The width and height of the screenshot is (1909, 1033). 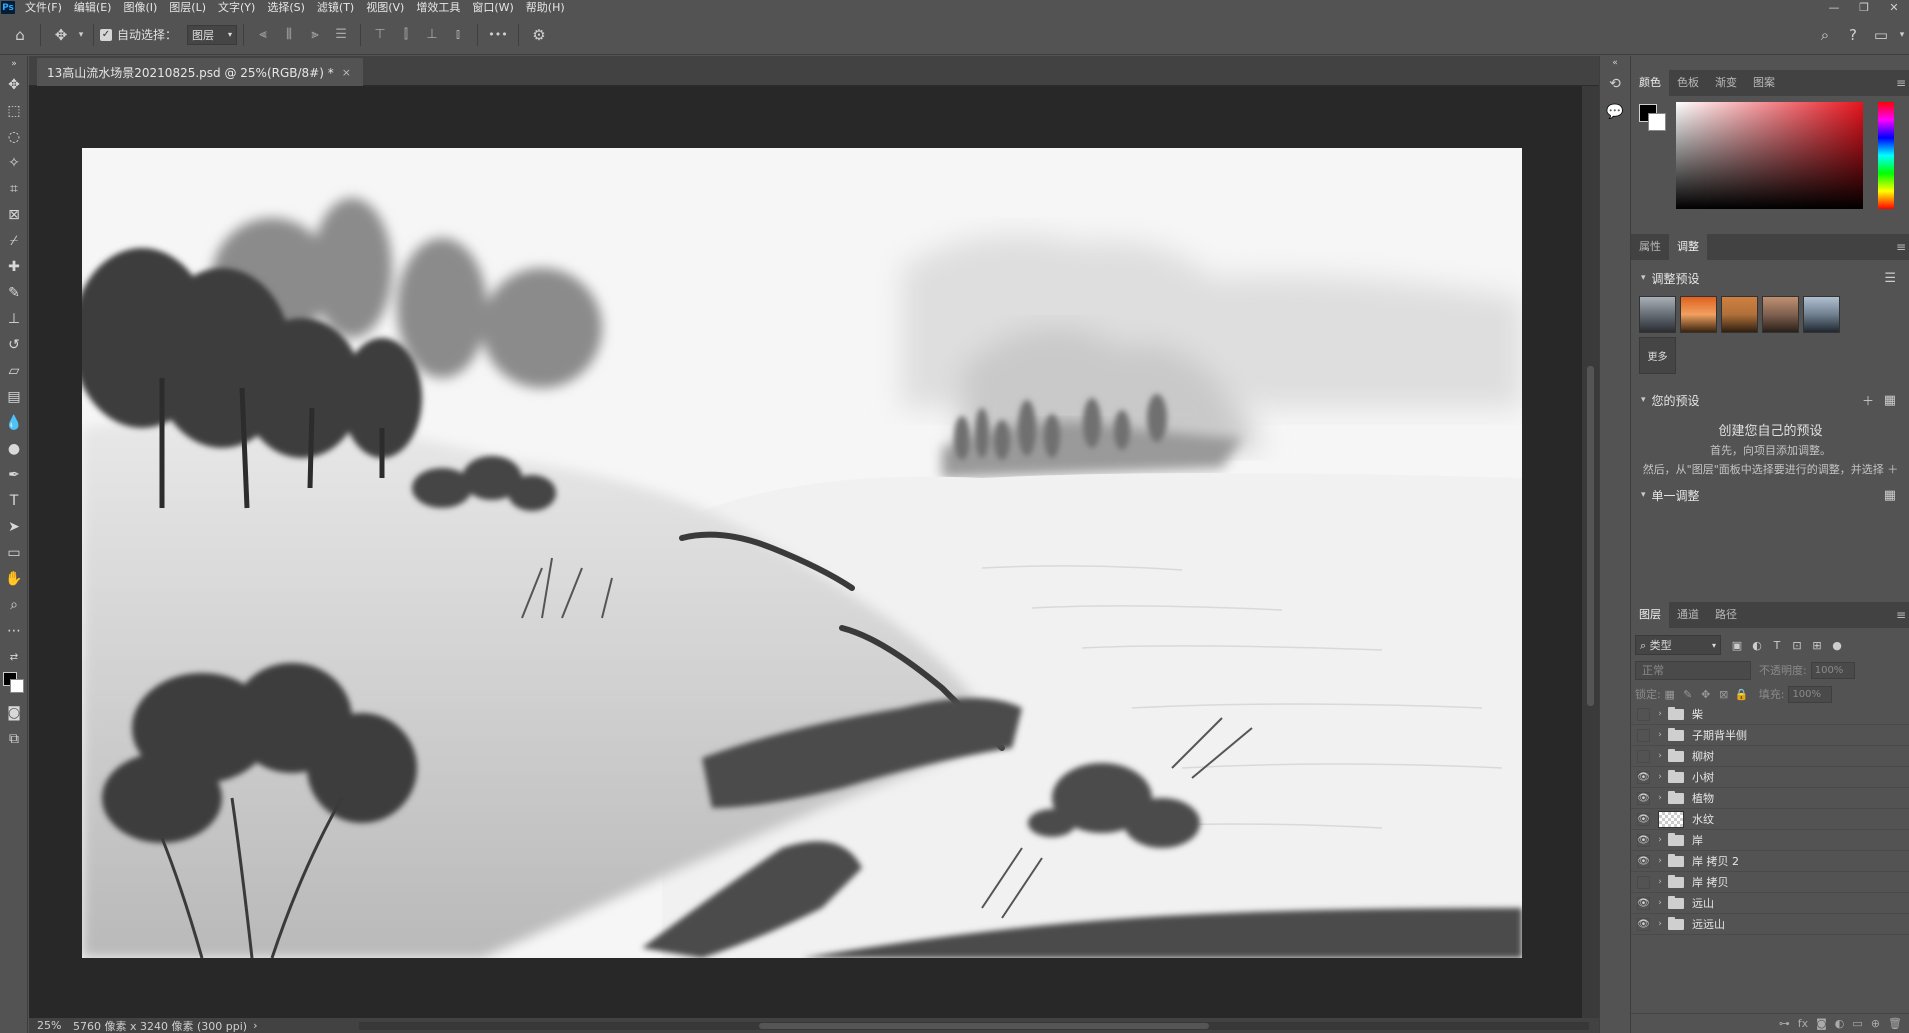 What do you see at coordinates (106, 34) in the screenshot?
I see `auto-select-checkbox: ✓` at bounding box center [106, 34].